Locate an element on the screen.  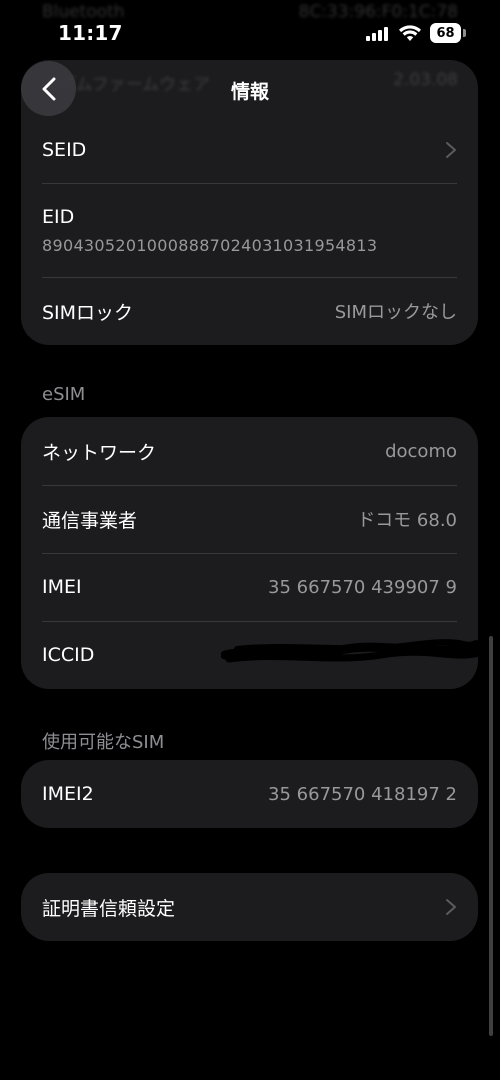
eid-label: EID is located at coordinates (58, 216).